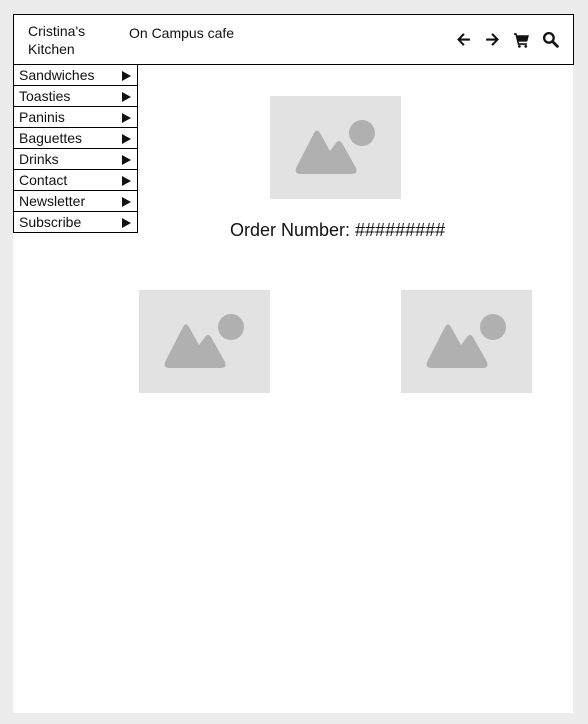  I want to click on menu-item-baguettes: Baguettes, so click(75, 137).